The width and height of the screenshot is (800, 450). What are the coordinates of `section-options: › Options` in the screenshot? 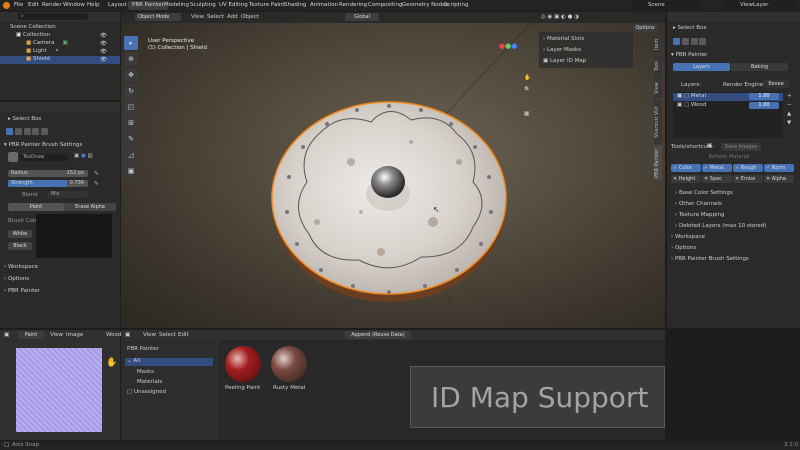 It's located at (16, 279).